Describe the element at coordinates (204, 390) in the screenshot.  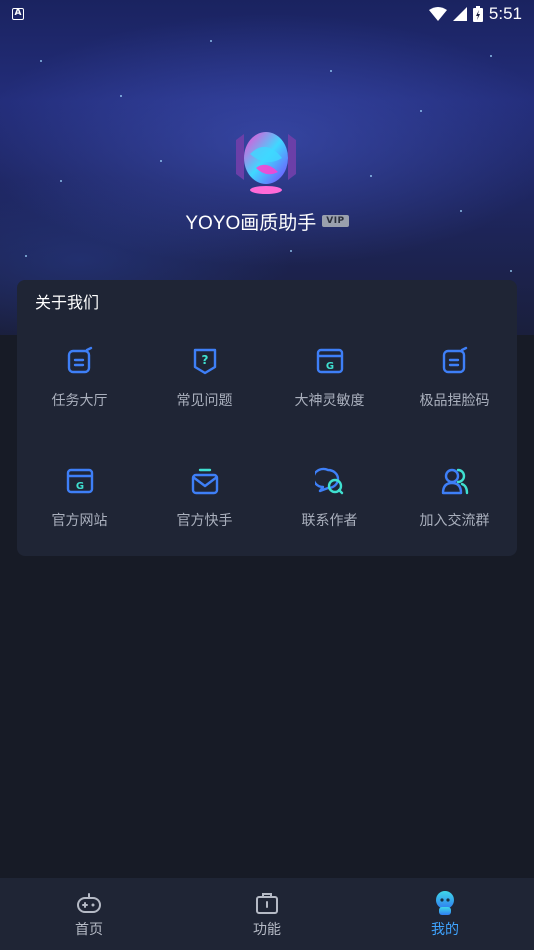
I see `grid-item-faq: ? 常见问题` at that location.